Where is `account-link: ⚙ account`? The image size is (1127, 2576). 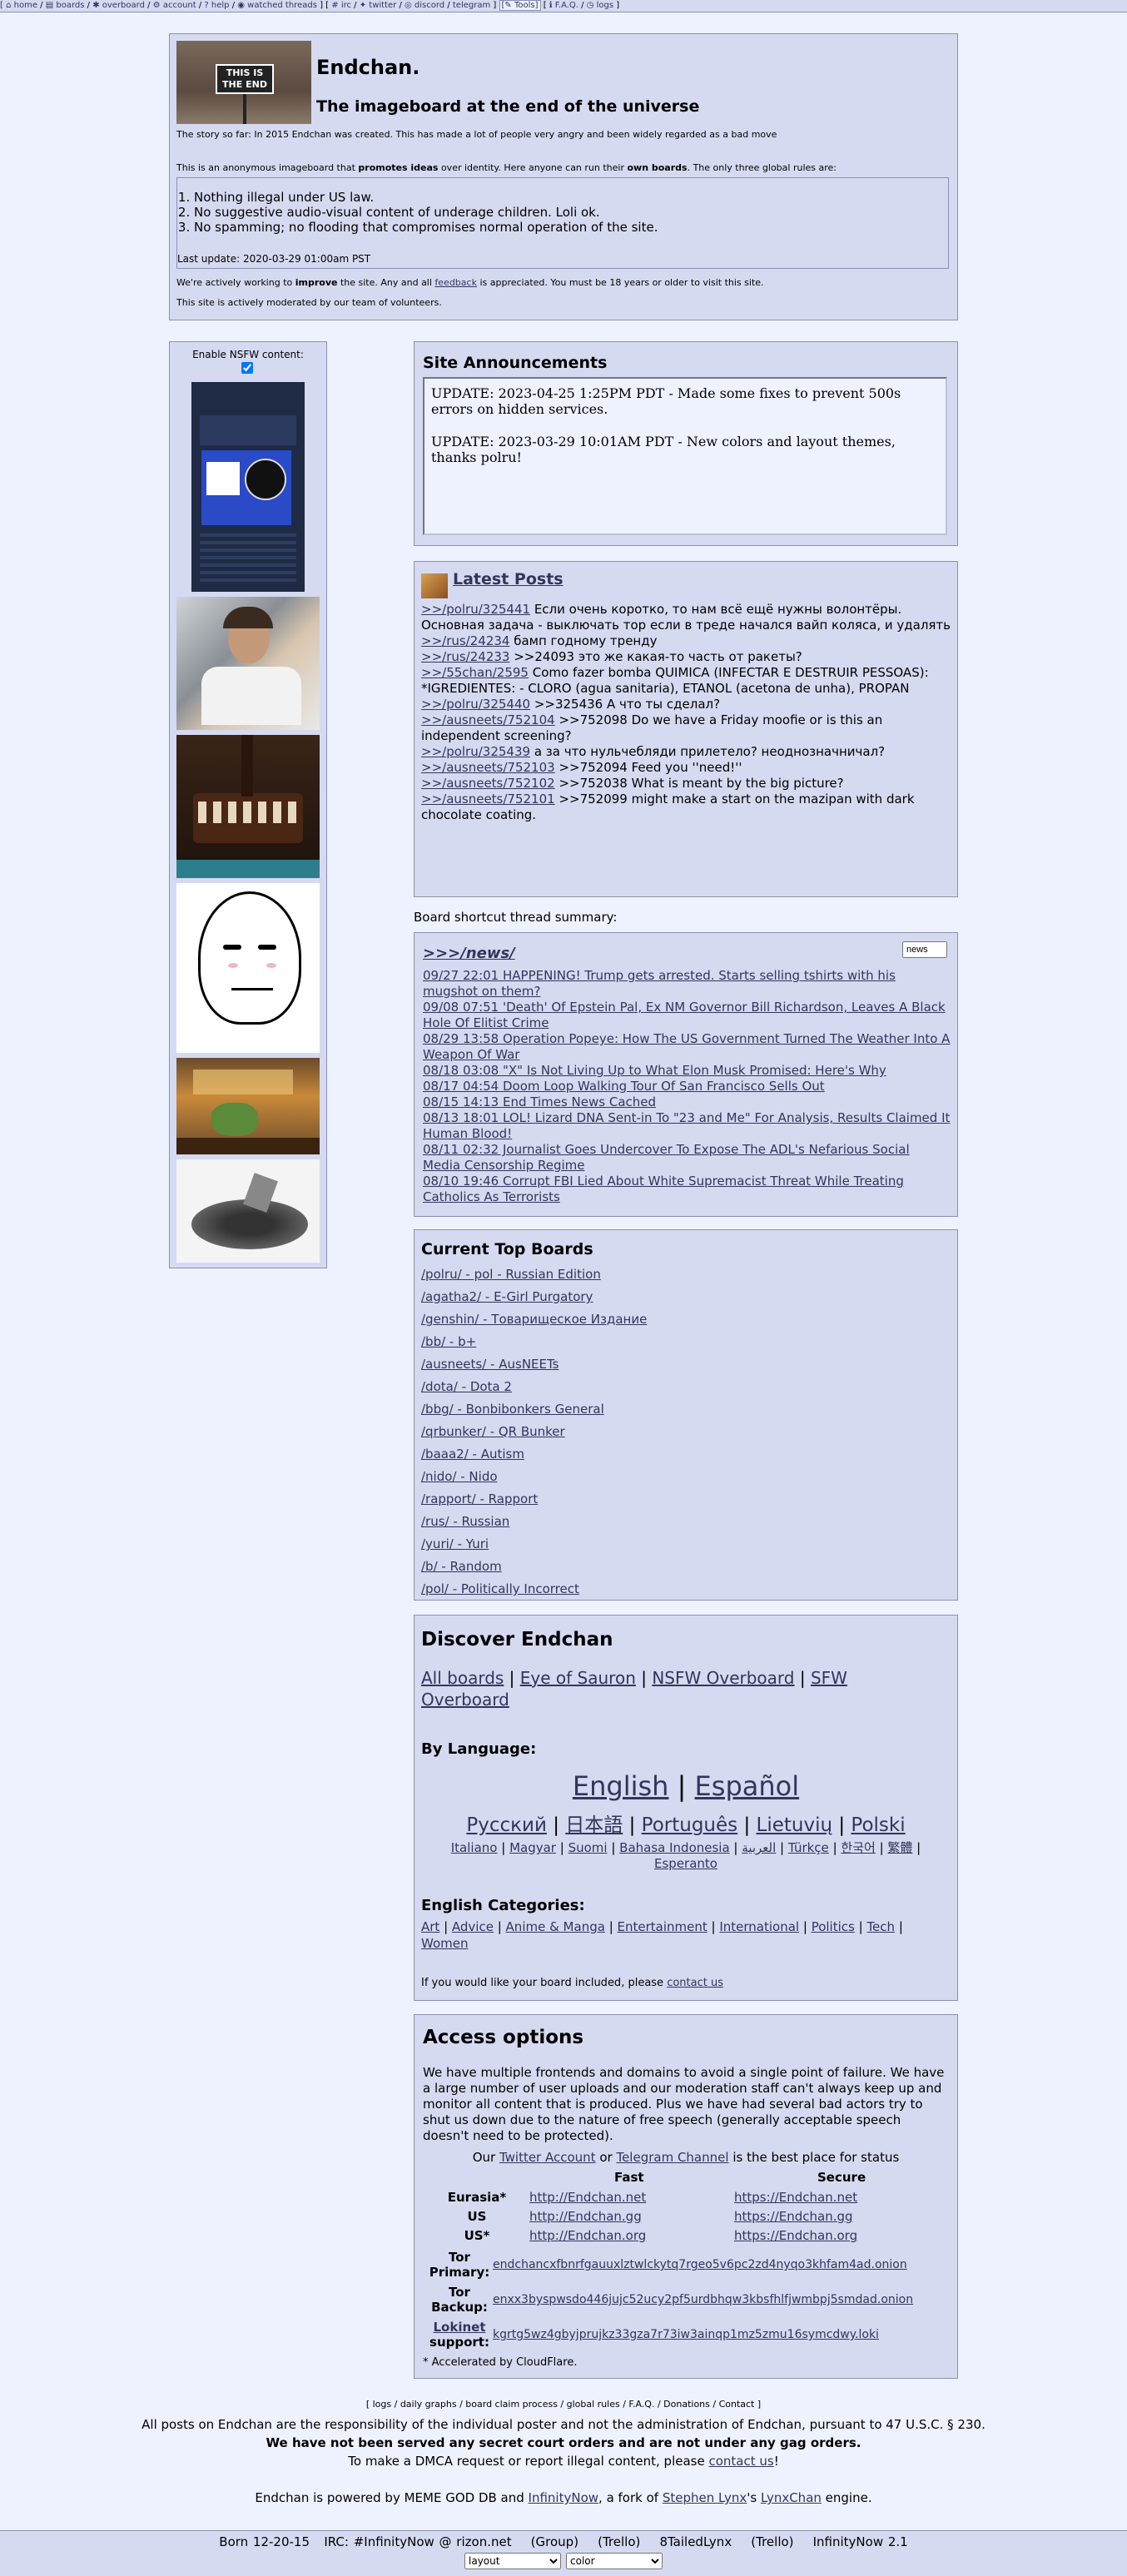 account-link: ⚙ account is located at coordinates (175, 5).